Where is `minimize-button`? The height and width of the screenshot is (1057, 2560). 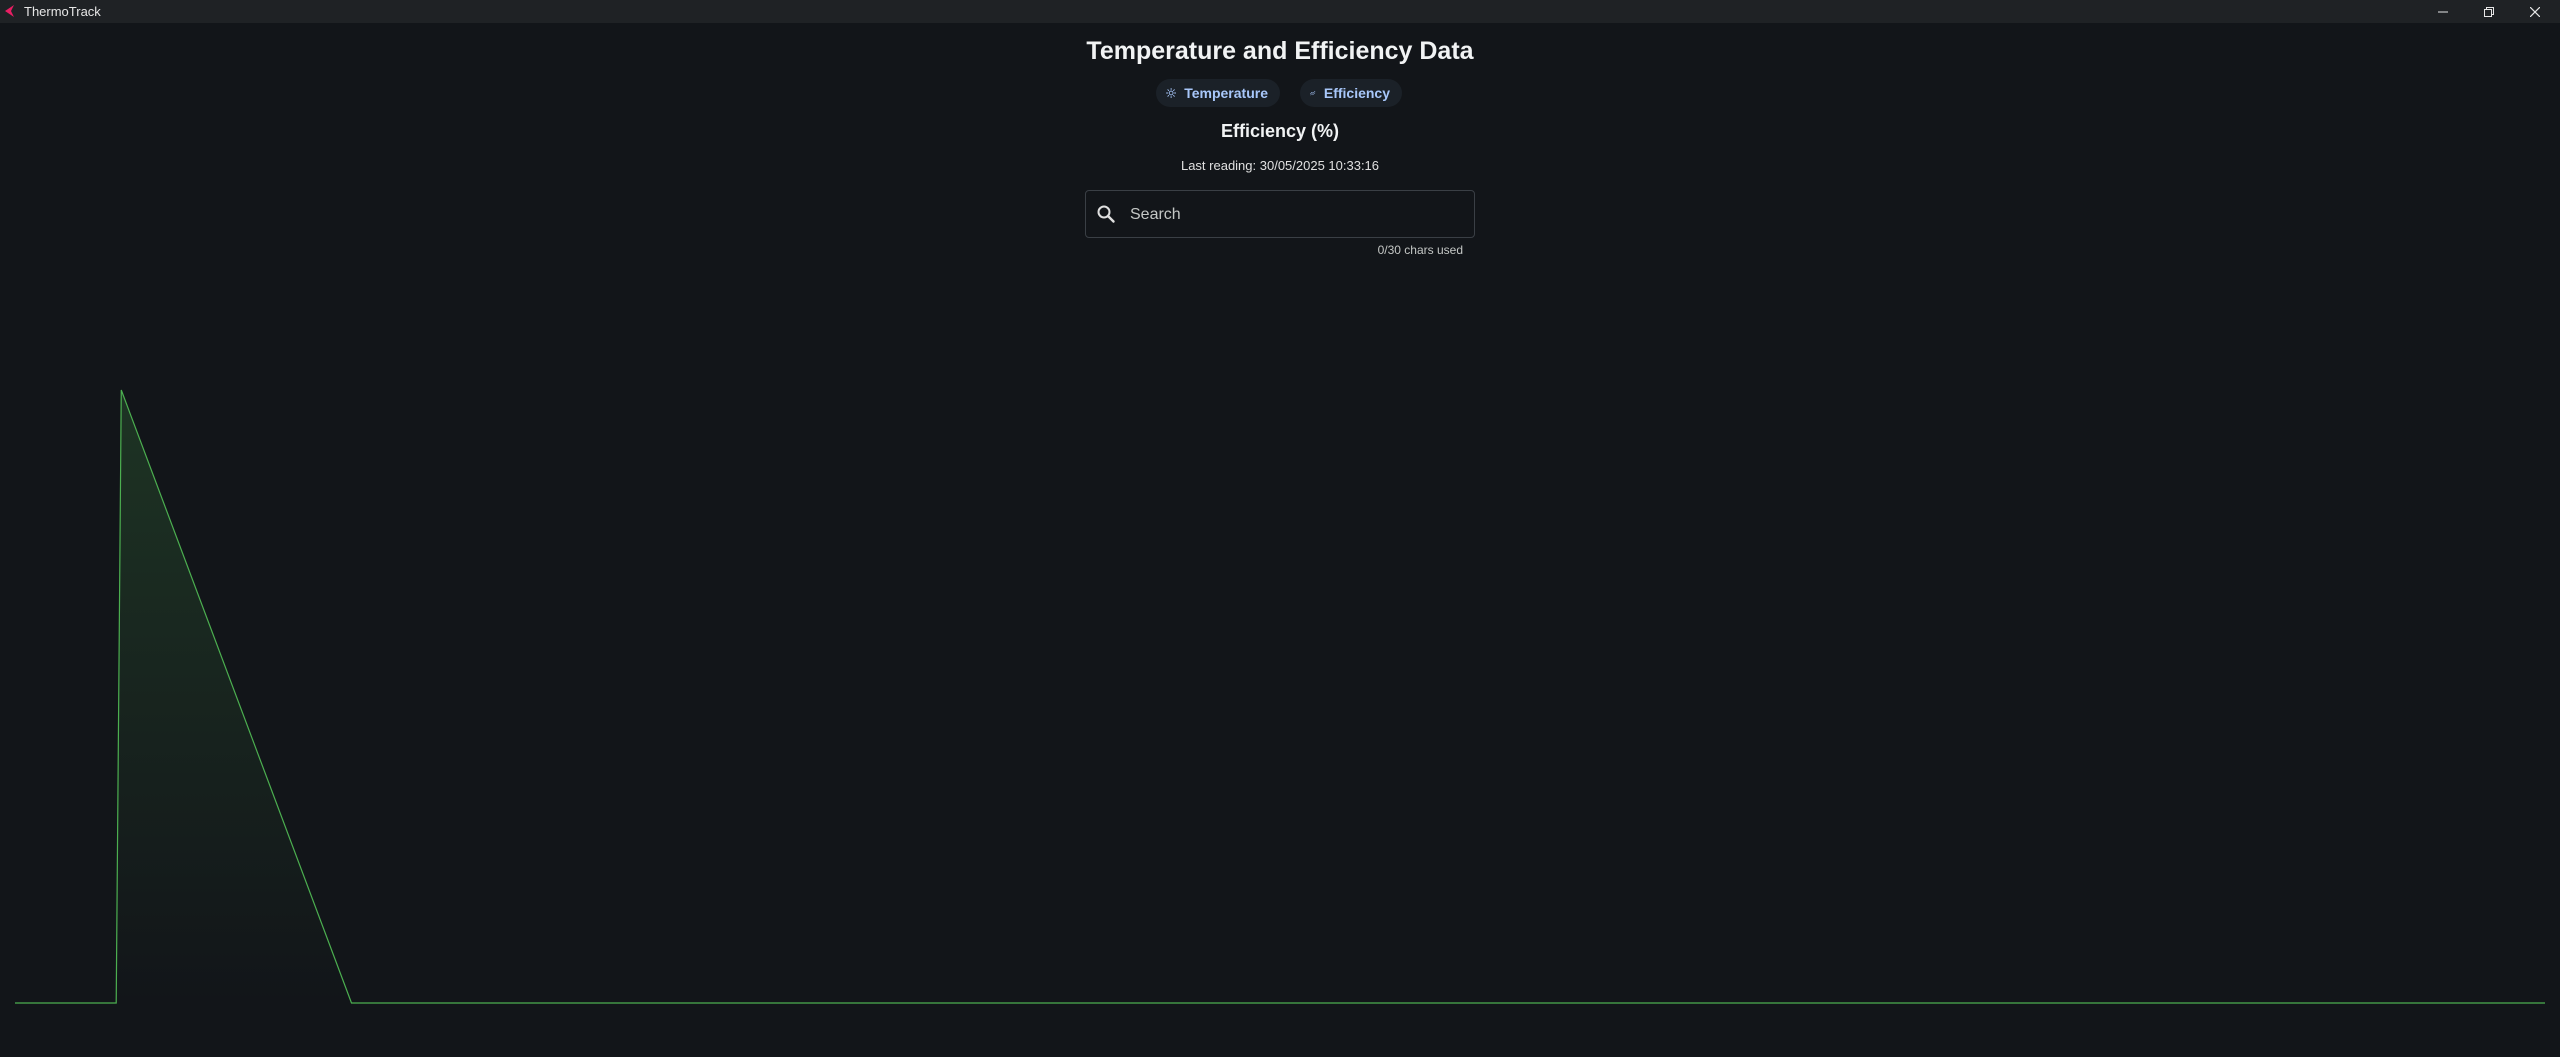
minimize-button is located at coordinates (2443, 11).